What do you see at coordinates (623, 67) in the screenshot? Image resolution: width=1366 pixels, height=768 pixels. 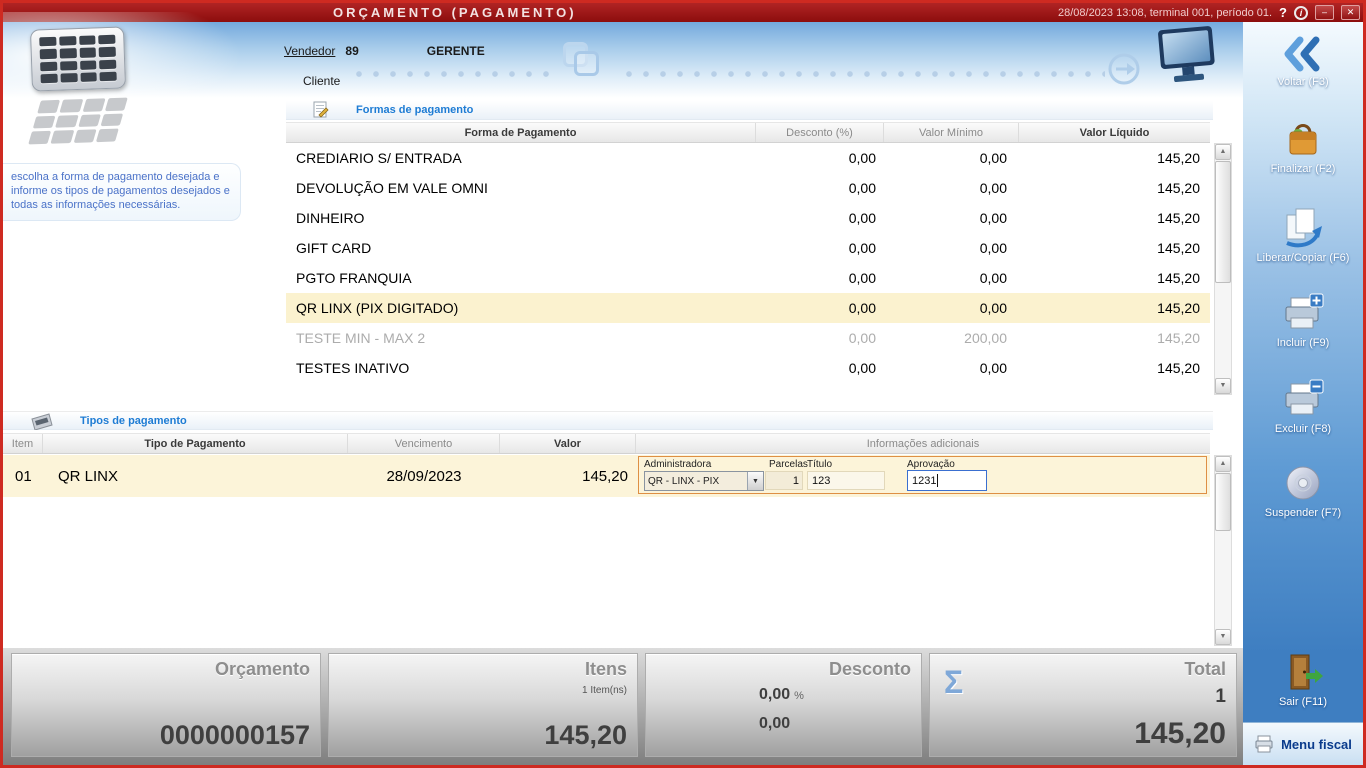 I see `wizard-header: Vendedor 89 GERENTE Cliente` at bounding box center [623, 67].